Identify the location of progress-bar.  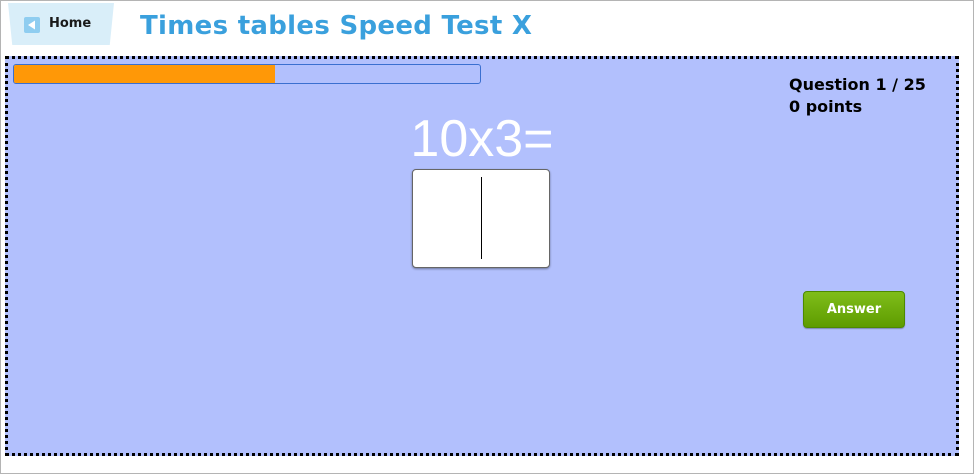
(247, 74).